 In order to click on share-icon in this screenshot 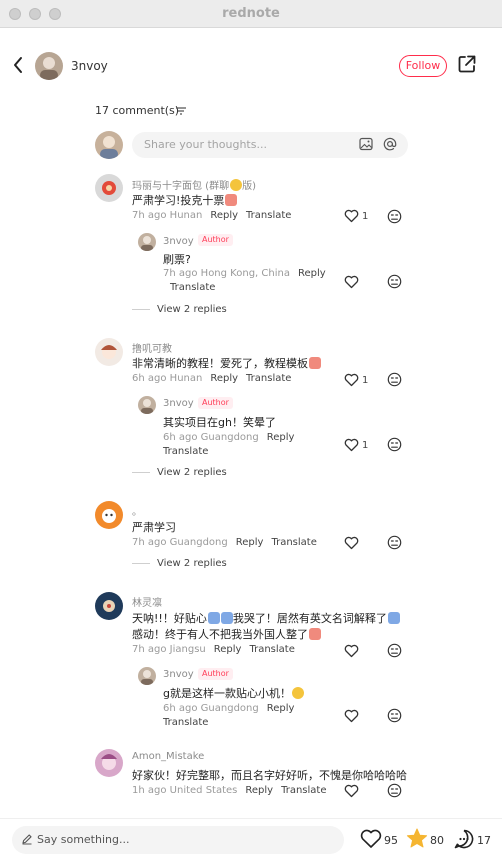, I will do `click(467, 64)`.